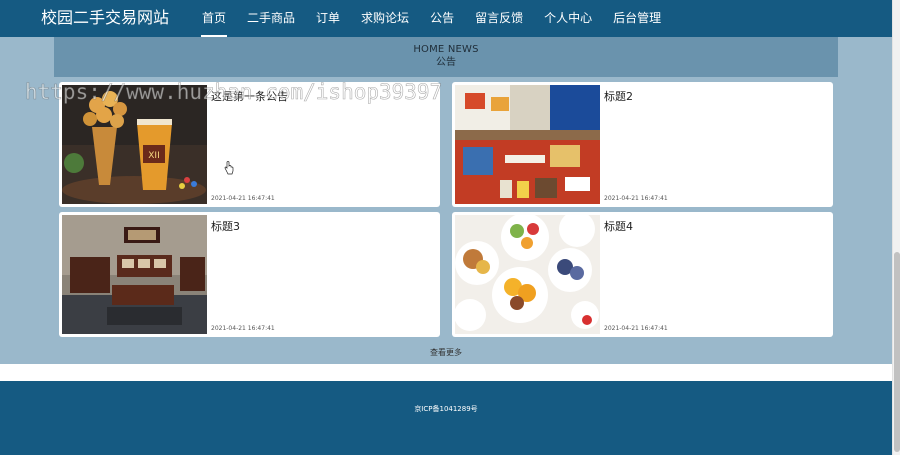 The width and height of the screenshot is (900, 455). I want to click on nav-item-wanted-forum: 求购论坛, so click(385, 18).